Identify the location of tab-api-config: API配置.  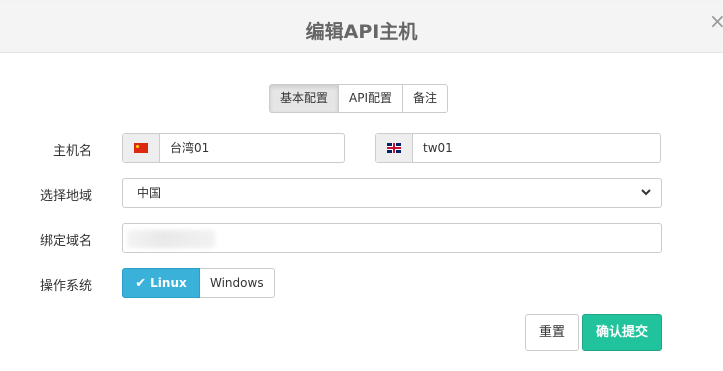
(371, 98).